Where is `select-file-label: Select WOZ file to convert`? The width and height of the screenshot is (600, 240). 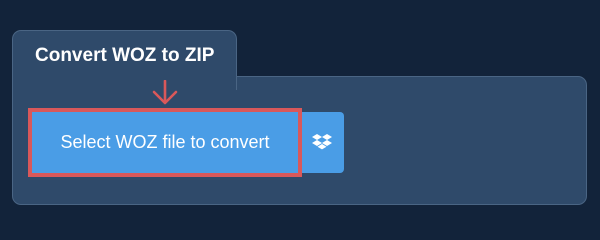
select-file-label: Select WOZ file to convert is located at coordinates (165, 142).